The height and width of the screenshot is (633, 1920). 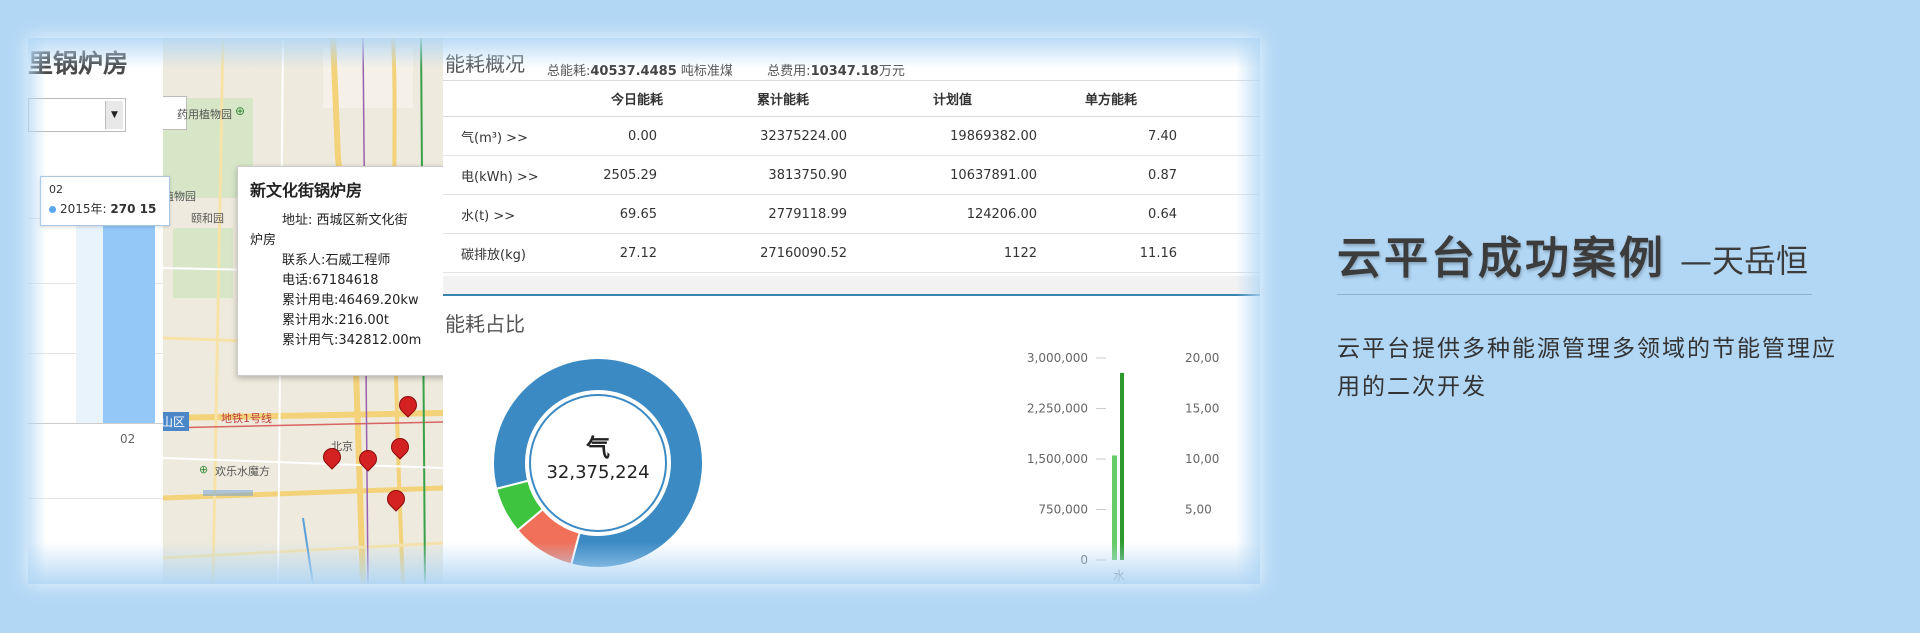 What do you see at coordinates (613, 214) in the screenshot?
I see `cell-today: 69.65` at bounding box center [613, 214].